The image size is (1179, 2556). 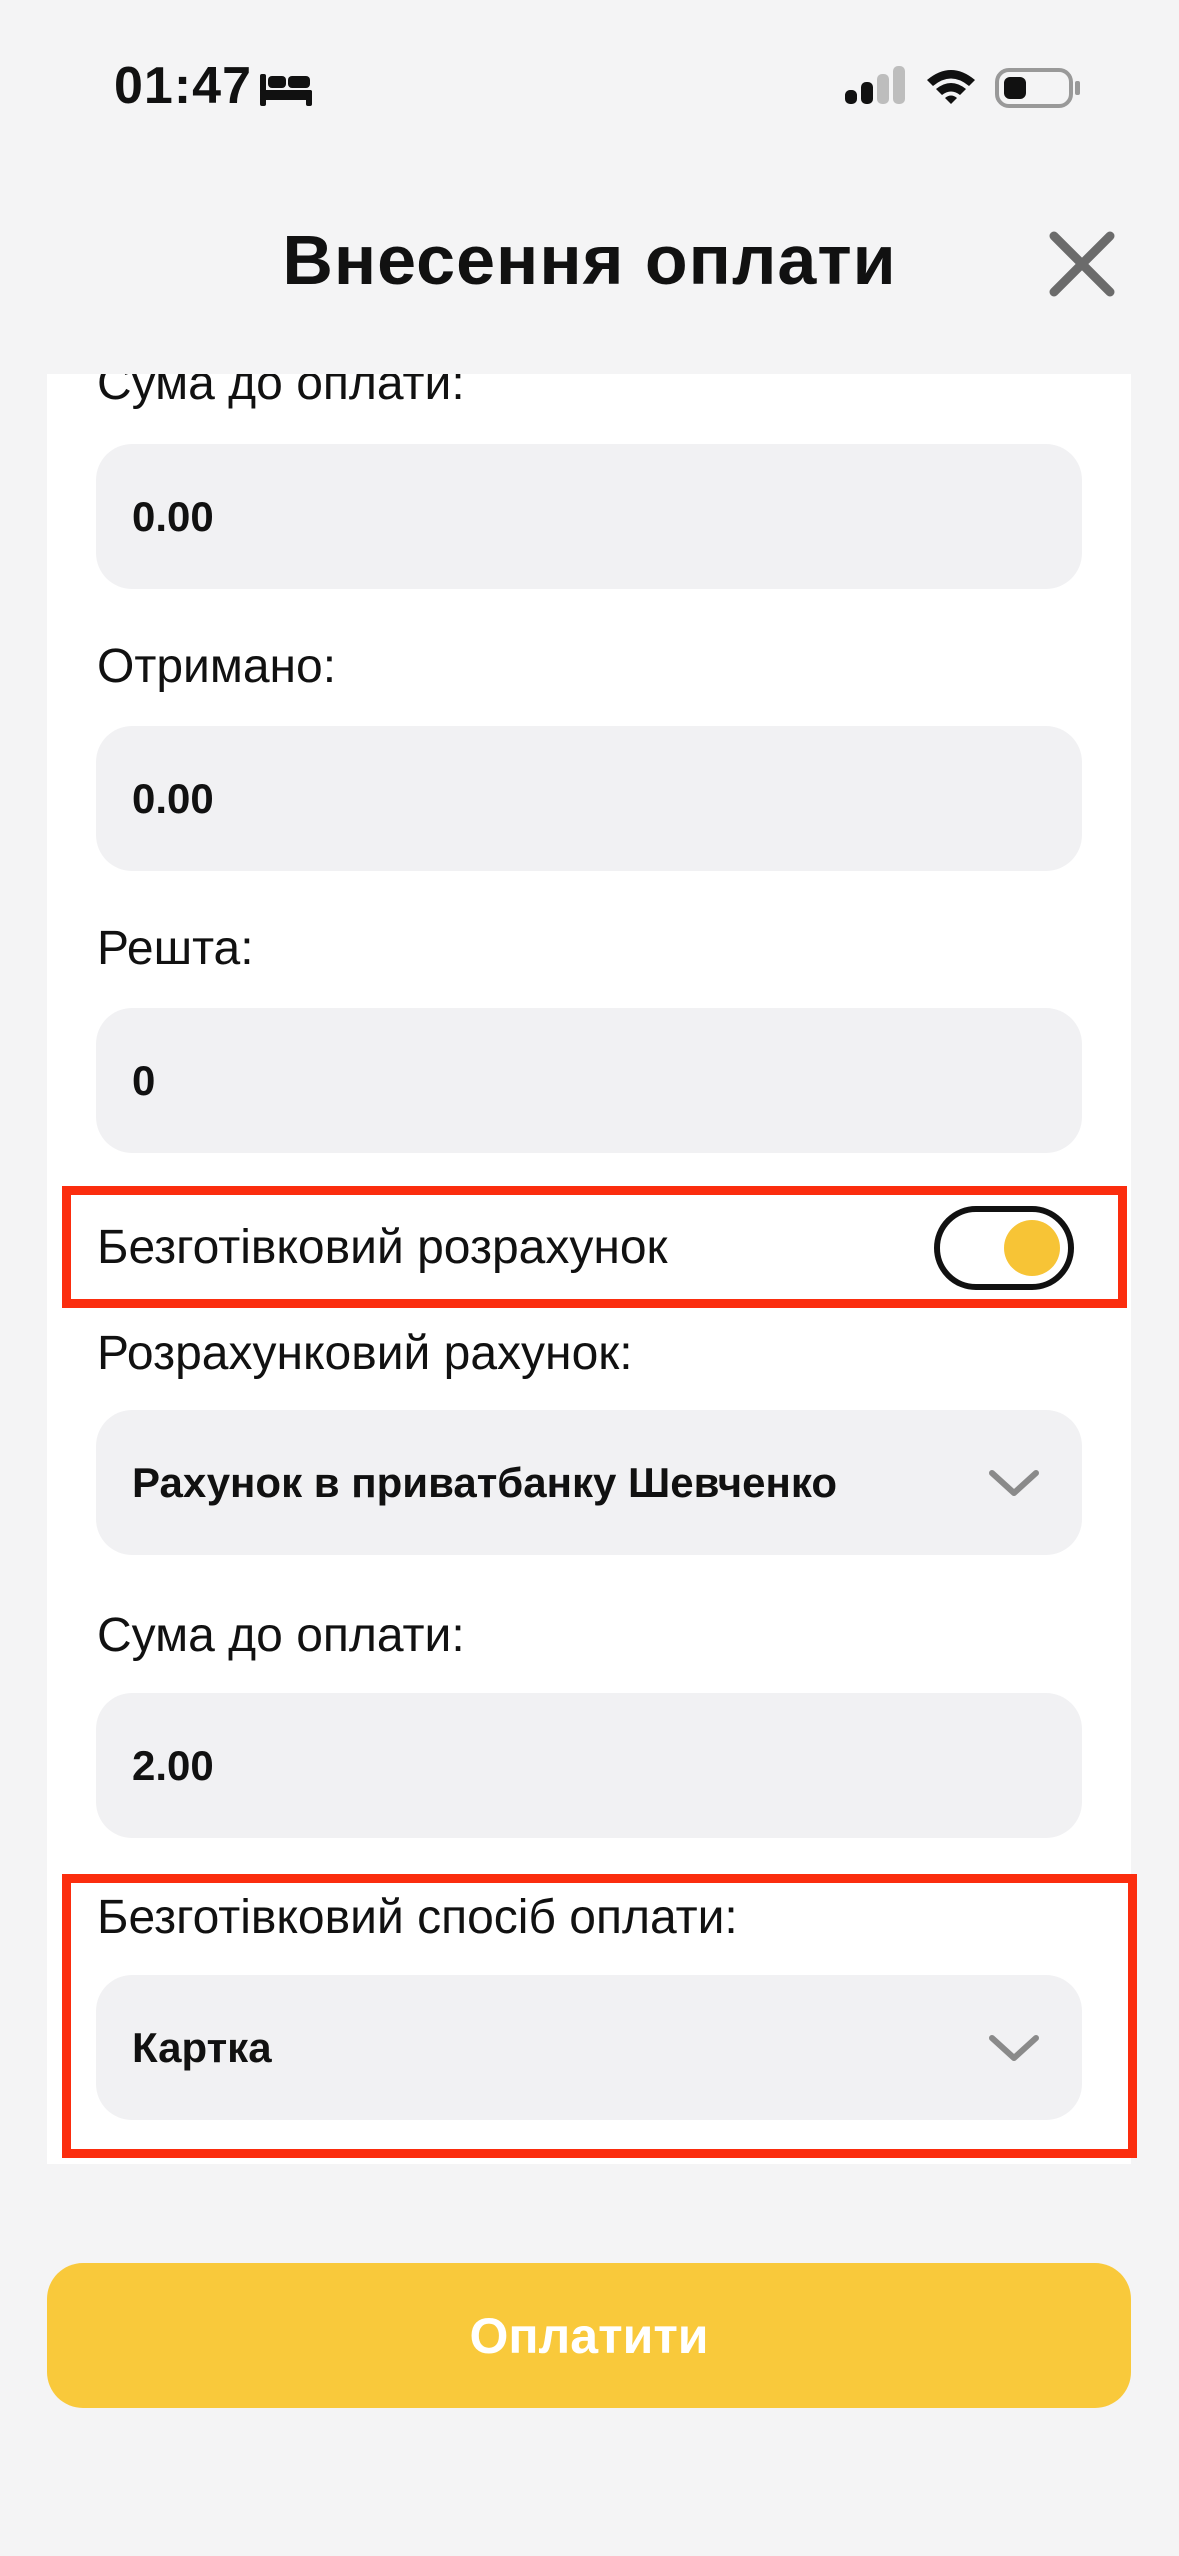 What do you see at coordinates (1037, 88) in the screenshot?
I see `battery-icon` at bounding box center [1037, 88].